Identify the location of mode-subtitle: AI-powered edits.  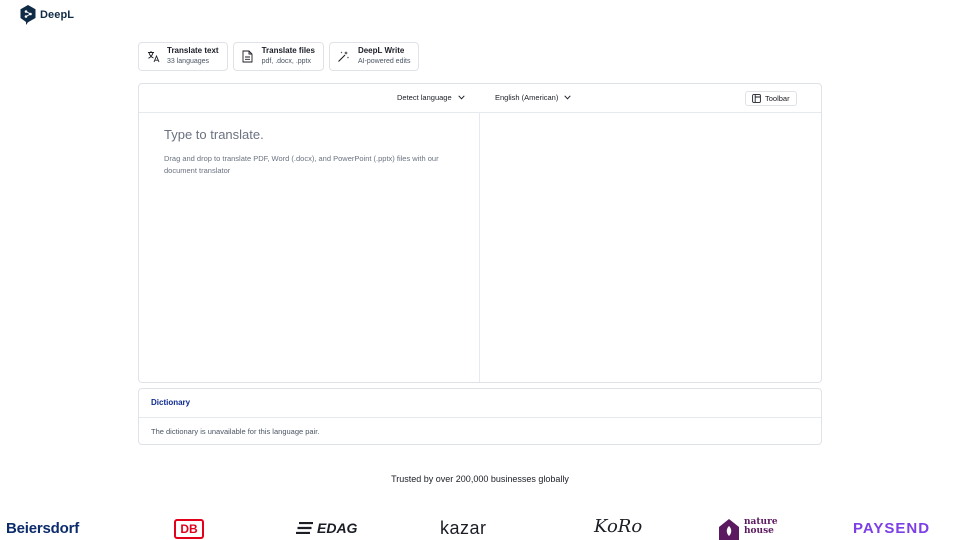
(384, 61).